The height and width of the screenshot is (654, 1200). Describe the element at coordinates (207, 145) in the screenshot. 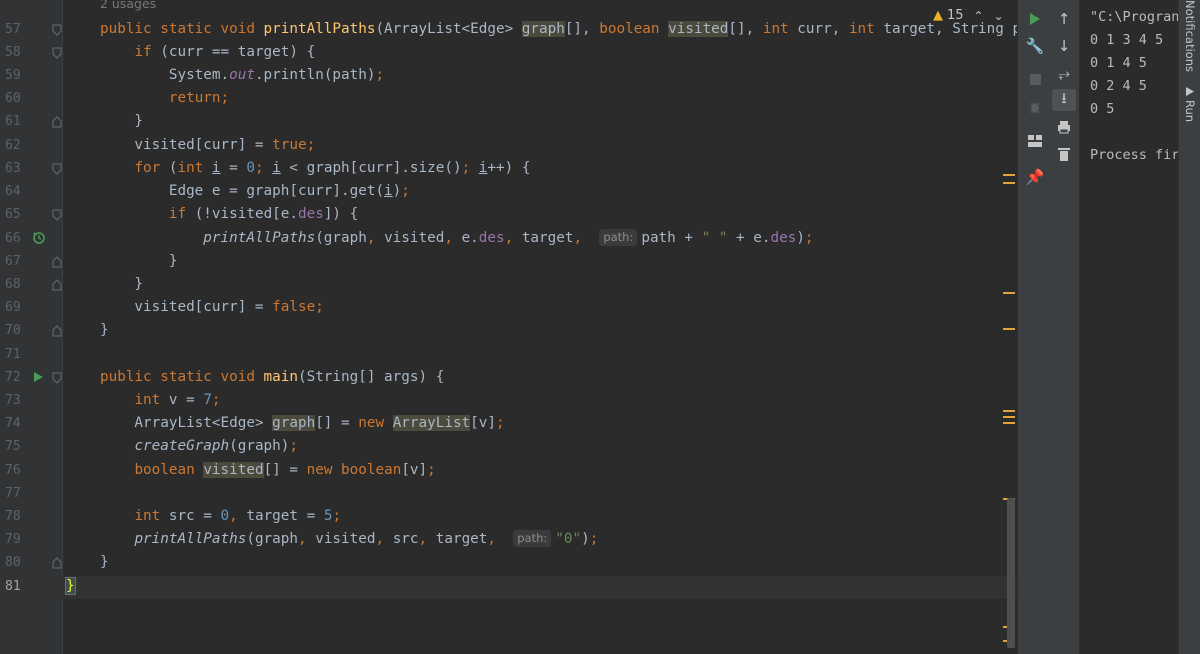

I see `code-line: visited[curr] = true;` at that location.